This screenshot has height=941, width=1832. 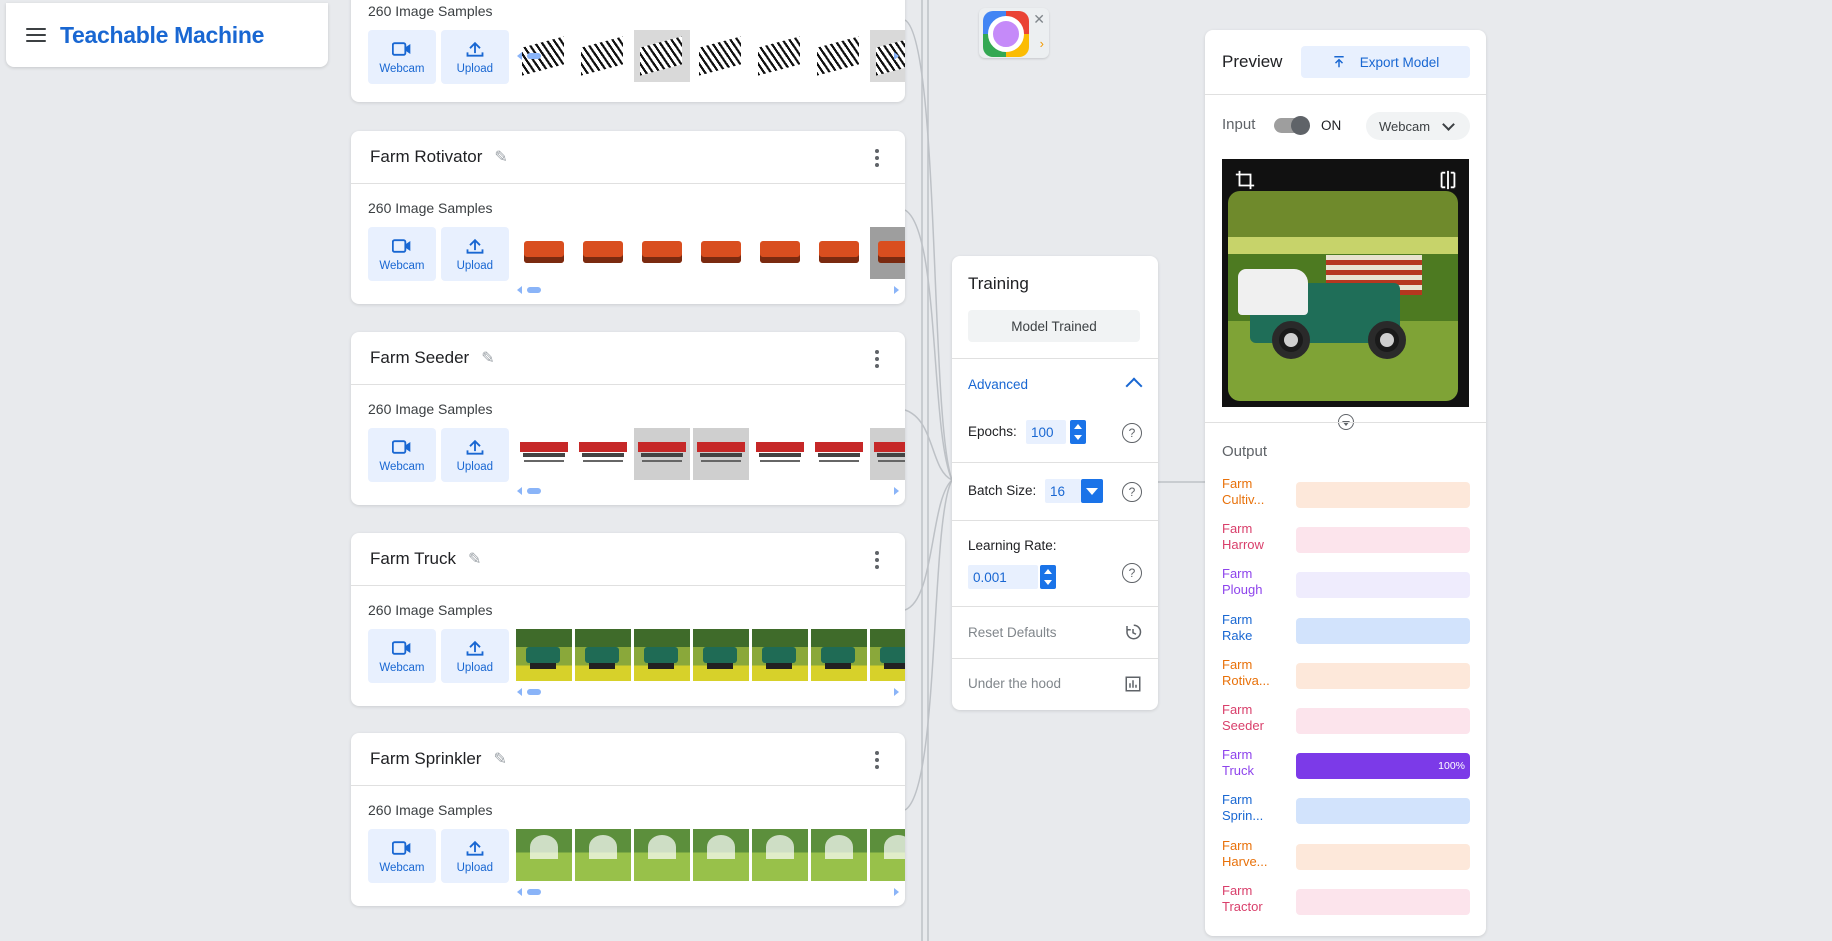 I want to click on history-icon, so click(x=1133, y=632).